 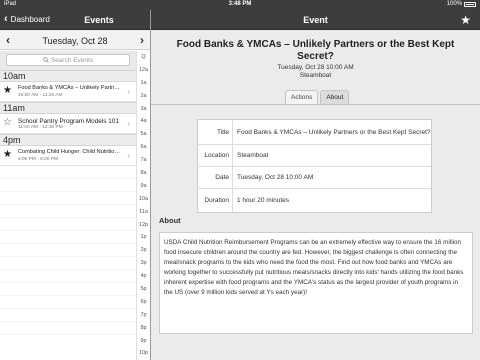 I want to click on index-entry: 11a, so click(x=143, y=212).